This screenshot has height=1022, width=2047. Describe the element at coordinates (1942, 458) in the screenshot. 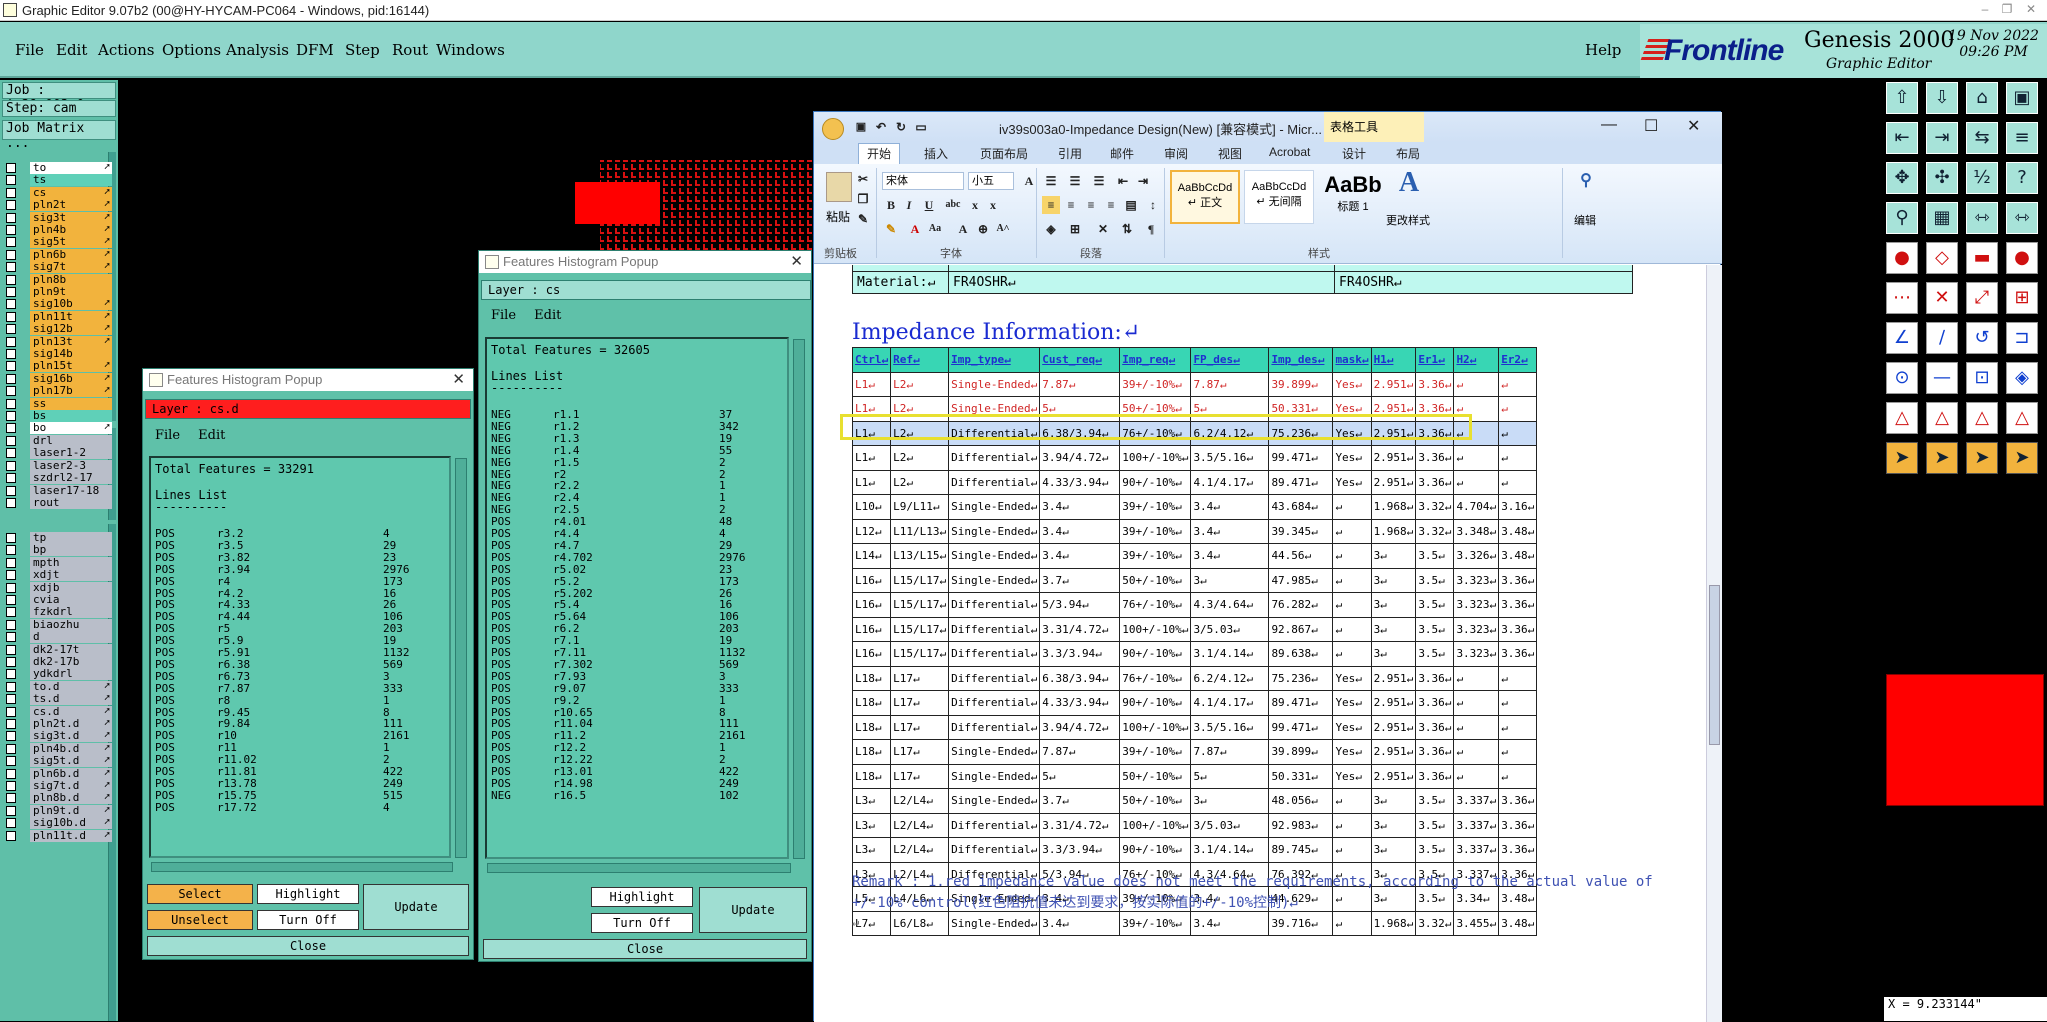

I see `cursor2-icon: ➤` at that location.